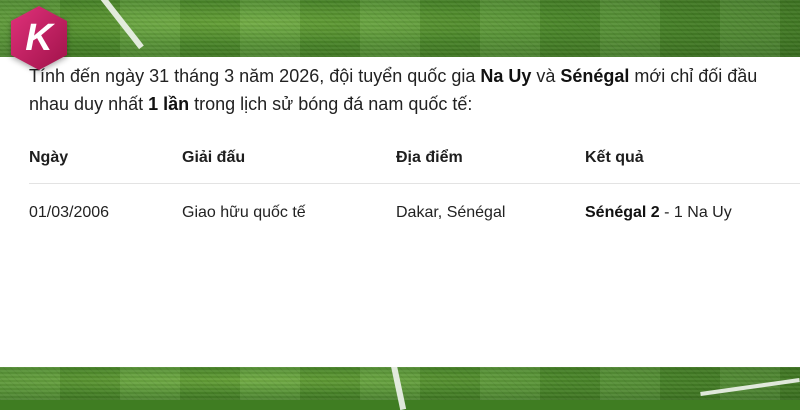 This screenshot has width=800, height=410. I want to click on grass-texture, so click(400, 28).